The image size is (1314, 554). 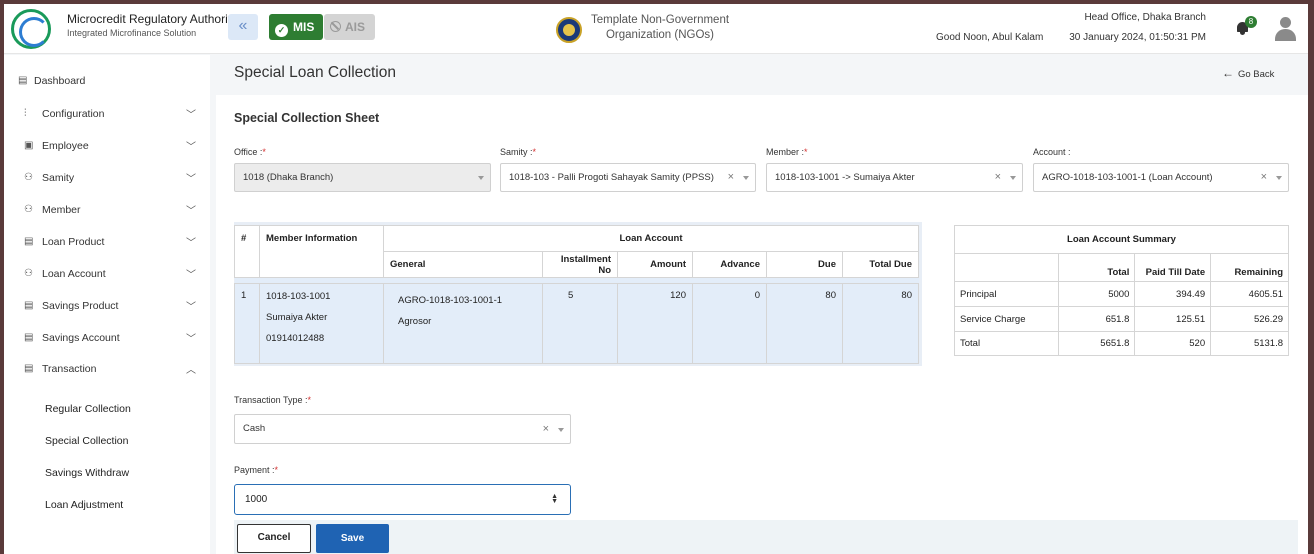 I want to click on member-code: 1018-103-1001, so click(x=298, y=296).